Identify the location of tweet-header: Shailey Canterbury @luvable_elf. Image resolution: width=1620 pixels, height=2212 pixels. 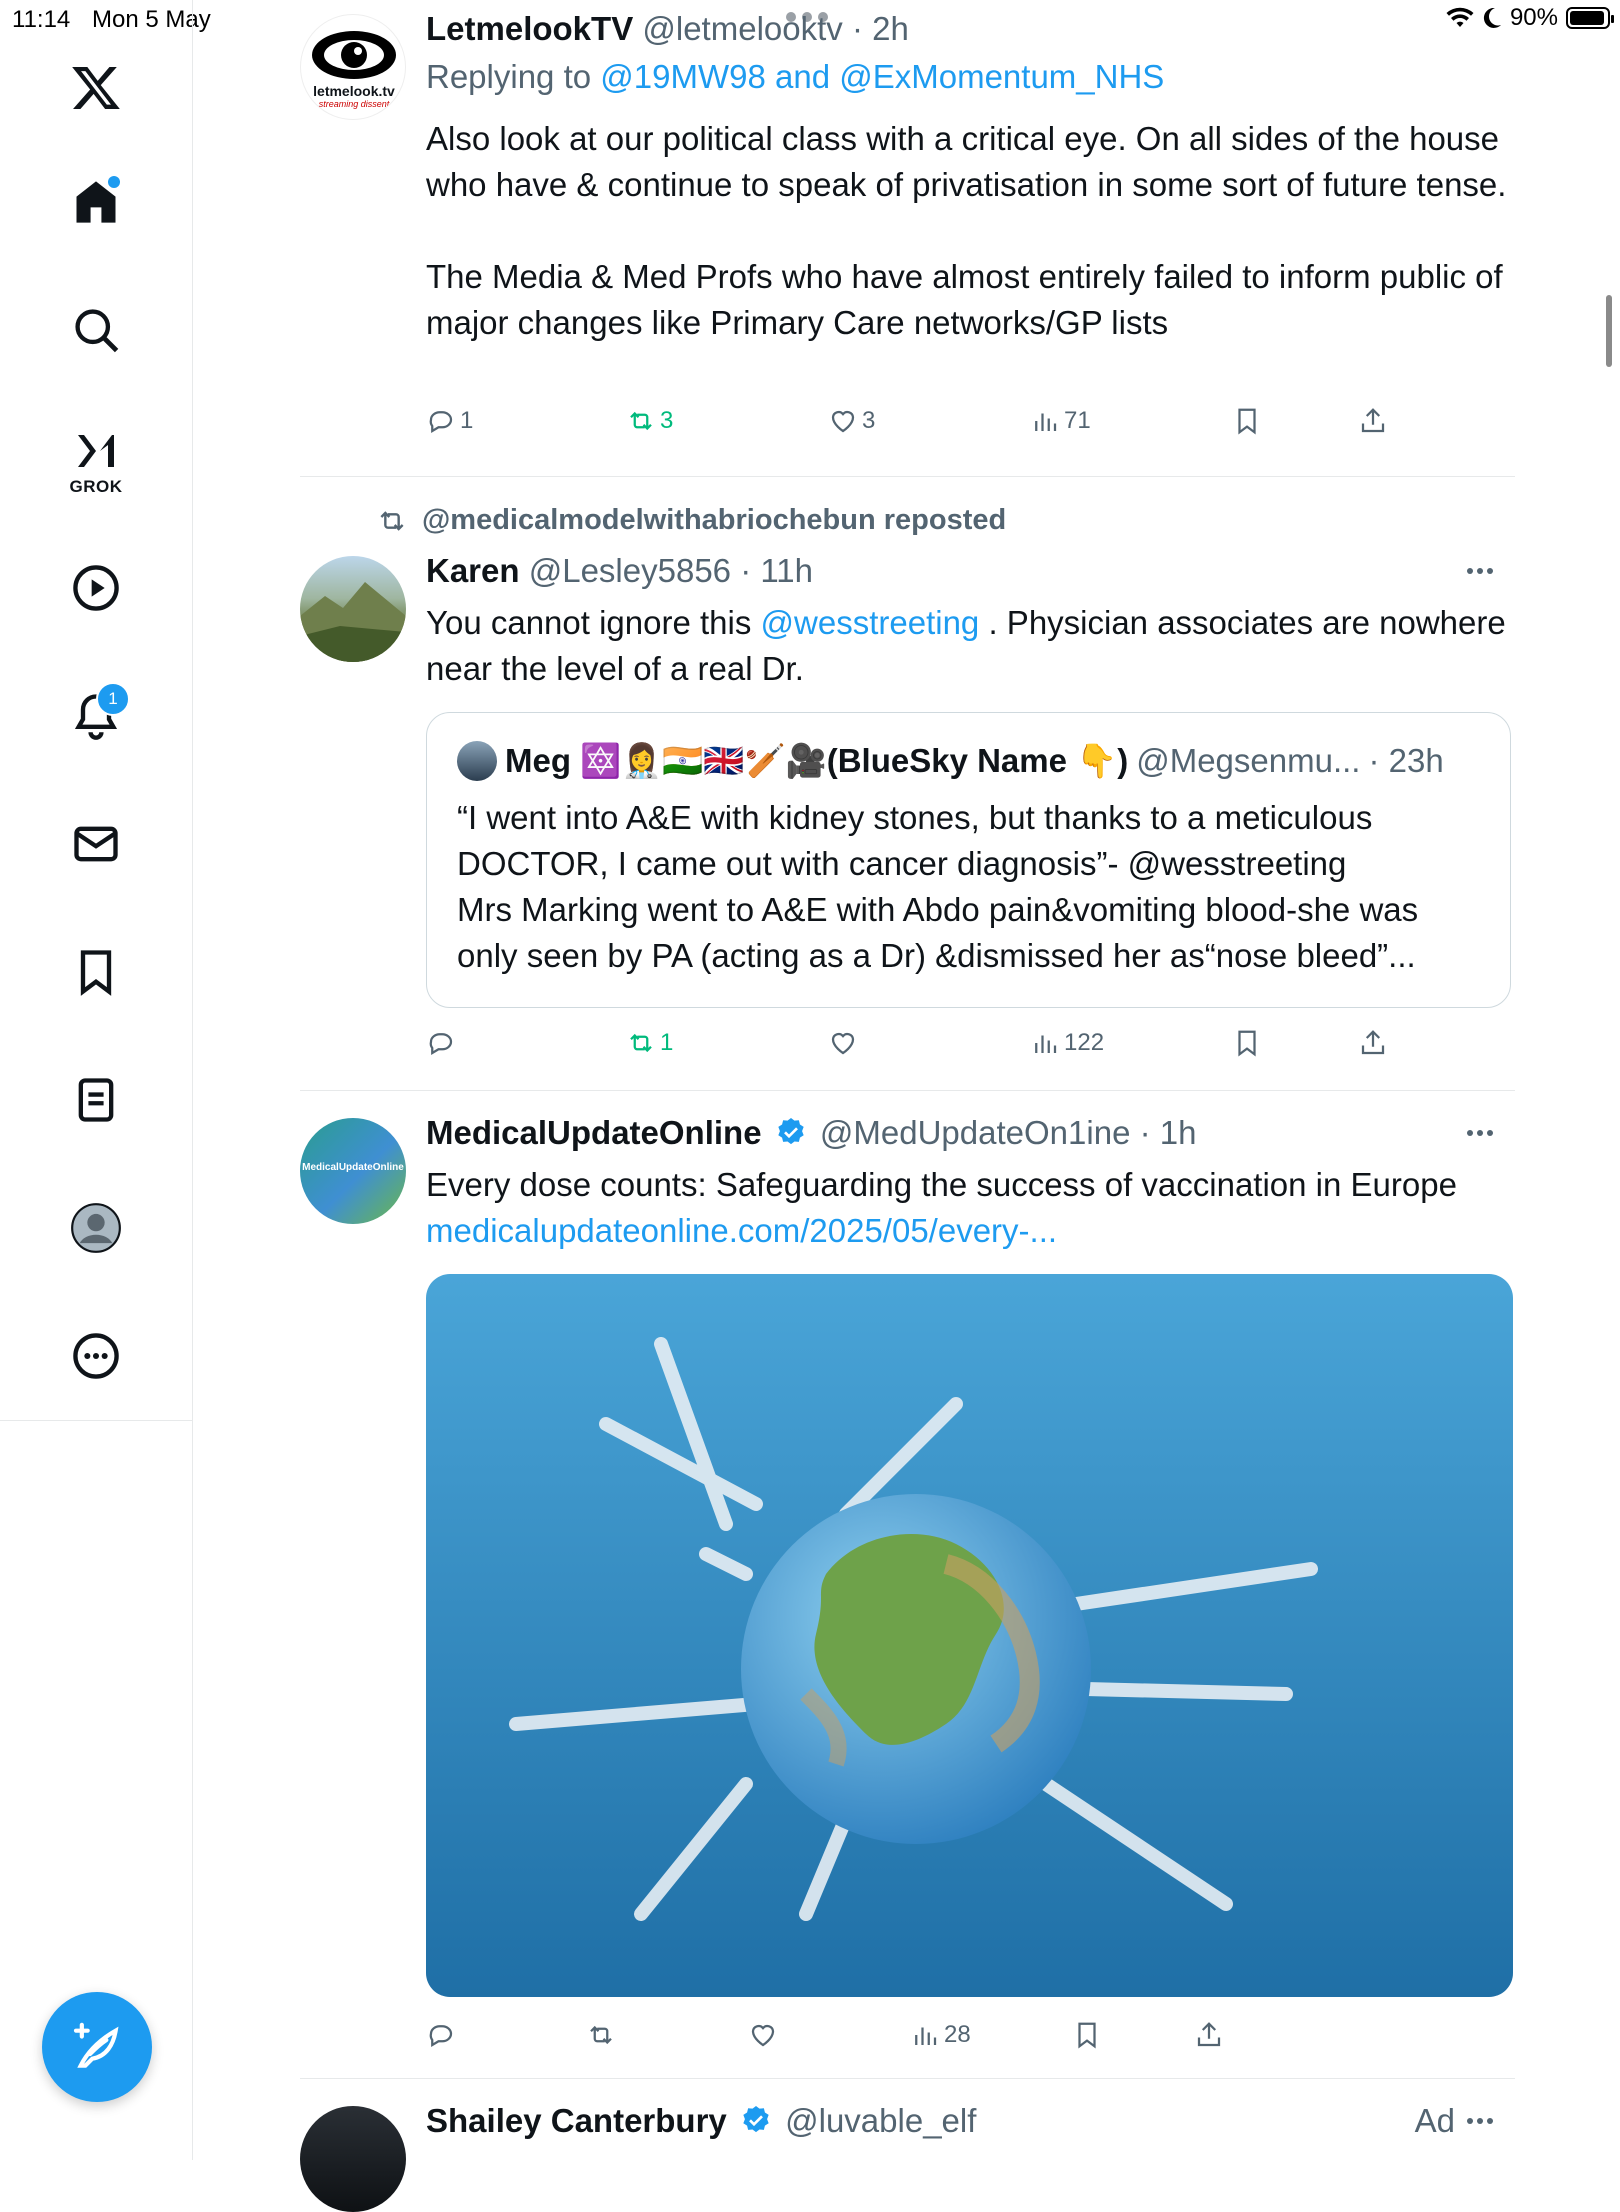
(701, 2121).